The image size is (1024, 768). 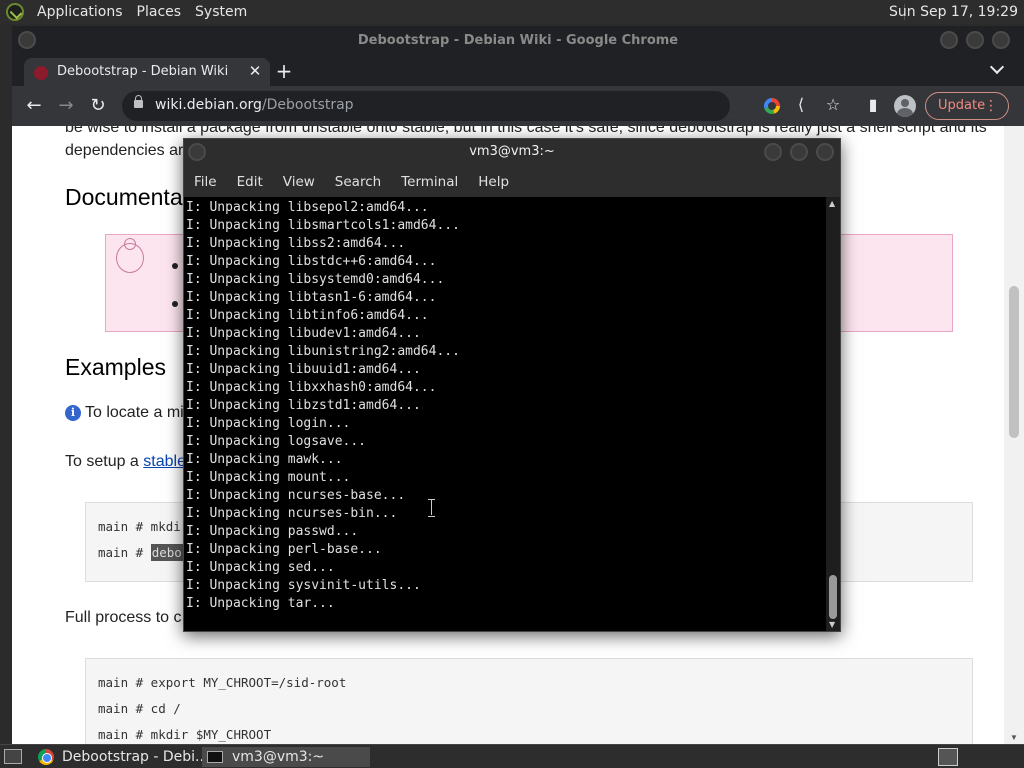 What do you see at coordinates (426, 106) in the screenshot?
I see `address-bar: wiki.debian.org/Debootstrap` at bounding box center [426, 106].